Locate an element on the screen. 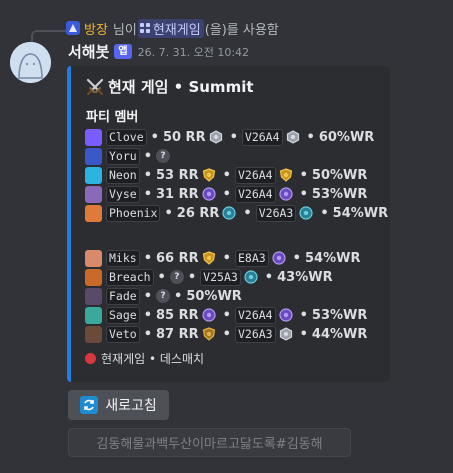 This screenshot has height=473, width=453. player-winrate: 44%WR is located at coordinates (339, 334).